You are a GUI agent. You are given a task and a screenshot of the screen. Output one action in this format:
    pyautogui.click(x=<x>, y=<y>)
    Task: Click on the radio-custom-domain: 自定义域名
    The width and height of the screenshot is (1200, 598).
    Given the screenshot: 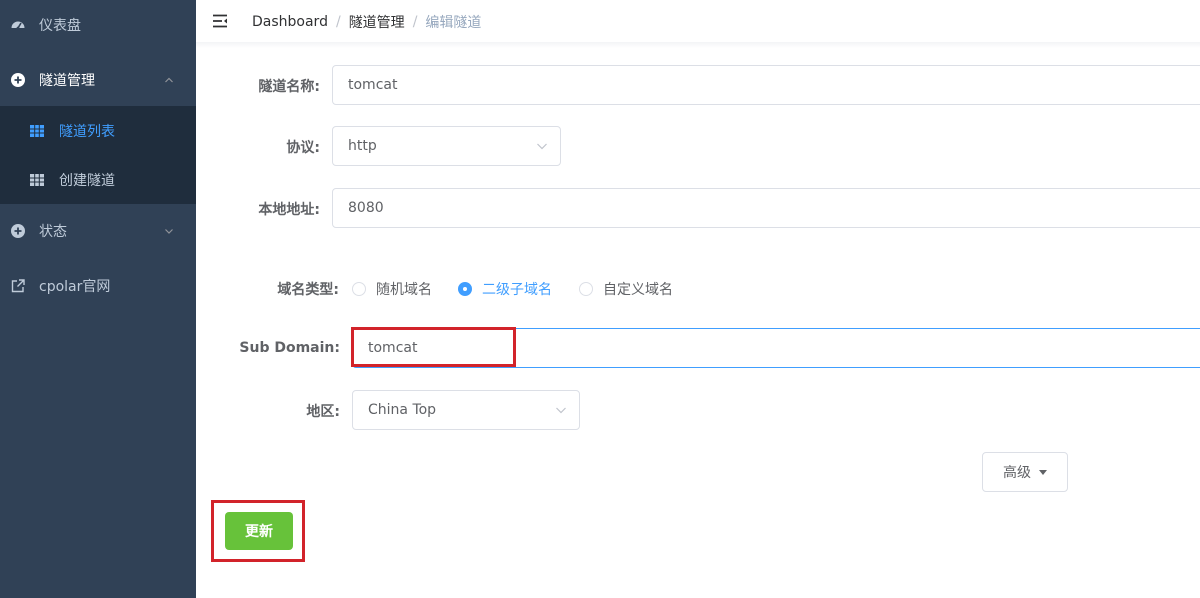 What is the action you would take?
    pyautogui.click(x=626, y=289)
    